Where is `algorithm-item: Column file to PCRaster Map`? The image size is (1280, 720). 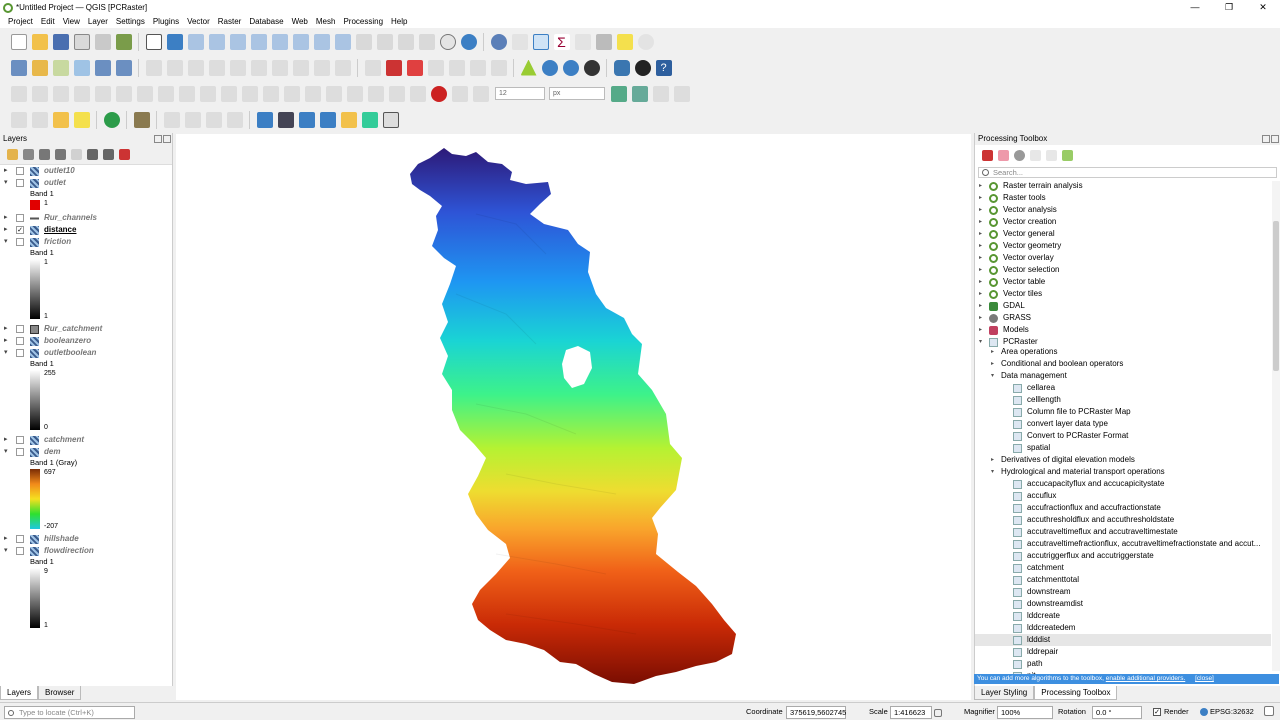
algorithm-item: Column file to PCRaster Map is located at coordinates (1123, 412).